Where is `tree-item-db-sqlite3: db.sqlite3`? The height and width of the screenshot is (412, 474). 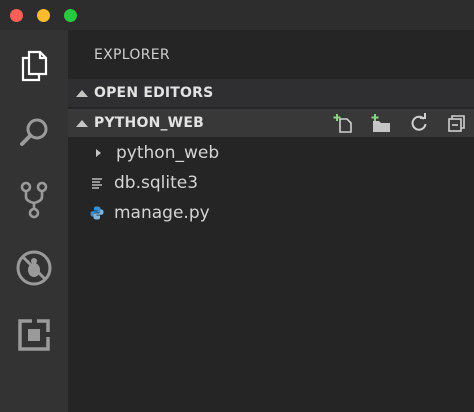 tree-item-db-sqlite3: db.sqlite3 is located at coordinates (271, 183).